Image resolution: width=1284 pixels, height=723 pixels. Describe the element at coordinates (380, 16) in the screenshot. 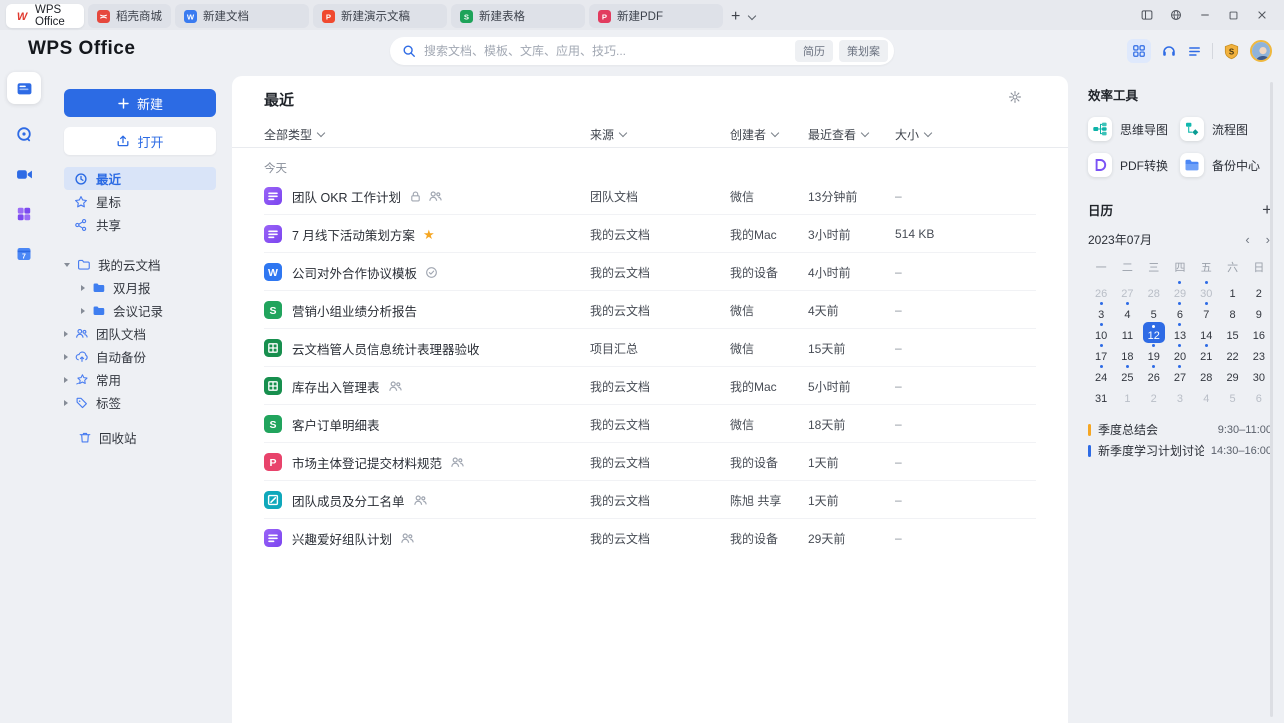

I see `tab-document-3: P 新建演示文稿` at that location.